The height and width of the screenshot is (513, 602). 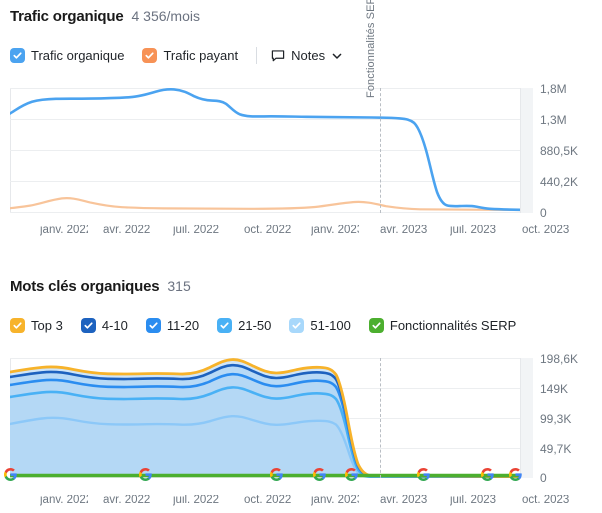 What do you see at coordinates (473, 500) in the screenshot?
I see `x-tick-label: juil. 2023` at bounding box center [473, 500].